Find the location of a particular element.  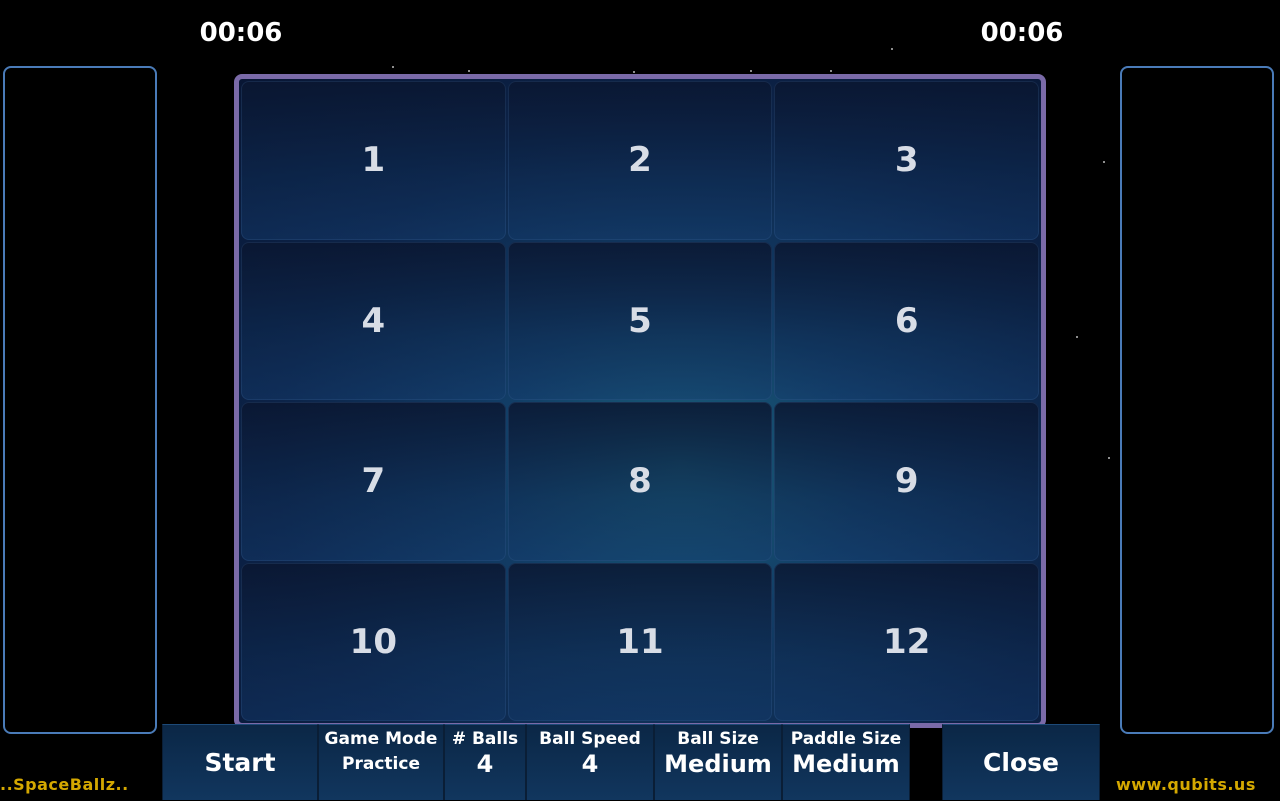

tile-label: 1 is located at coordinates (373, 160).